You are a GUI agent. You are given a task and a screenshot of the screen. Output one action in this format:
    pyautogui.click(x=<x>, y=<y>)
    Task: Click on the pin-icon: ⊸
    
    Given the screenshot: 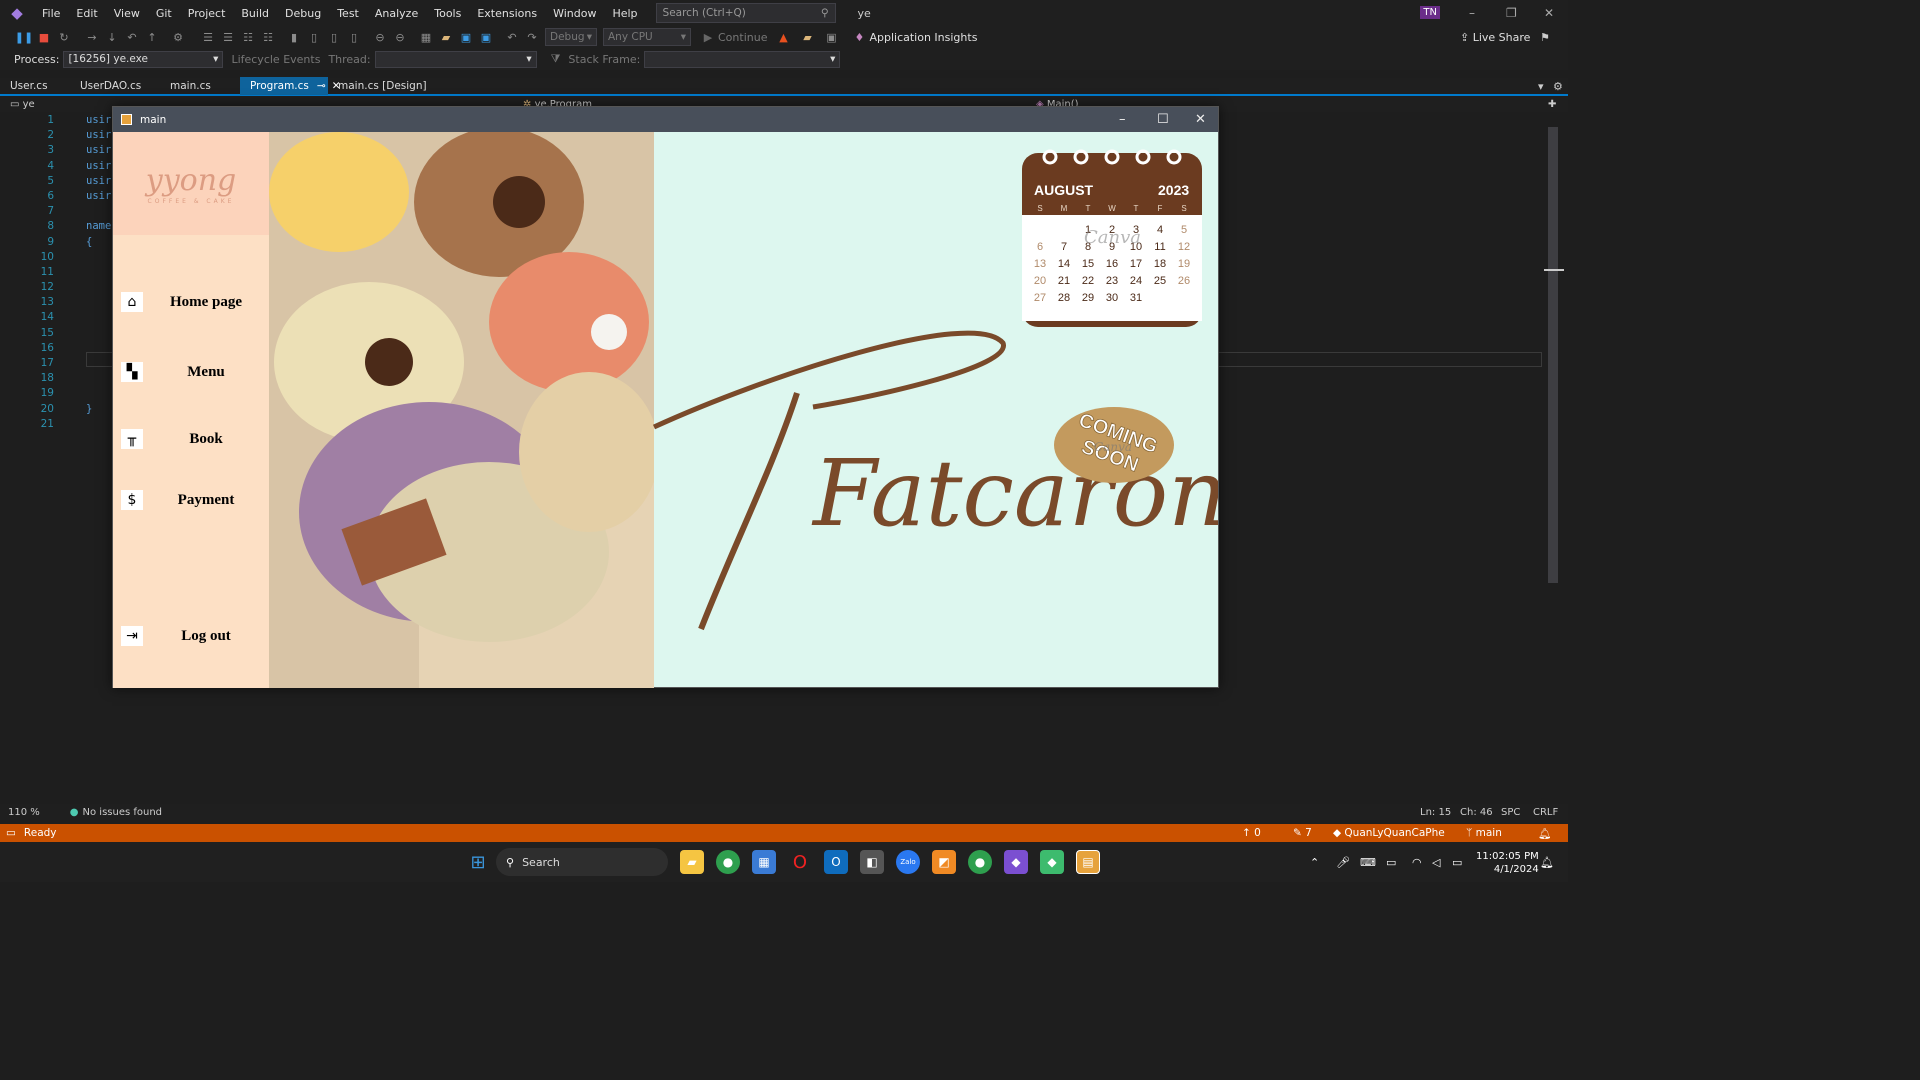 What is the action you would take?
    pyautogui.click(x=321, y=86)
    